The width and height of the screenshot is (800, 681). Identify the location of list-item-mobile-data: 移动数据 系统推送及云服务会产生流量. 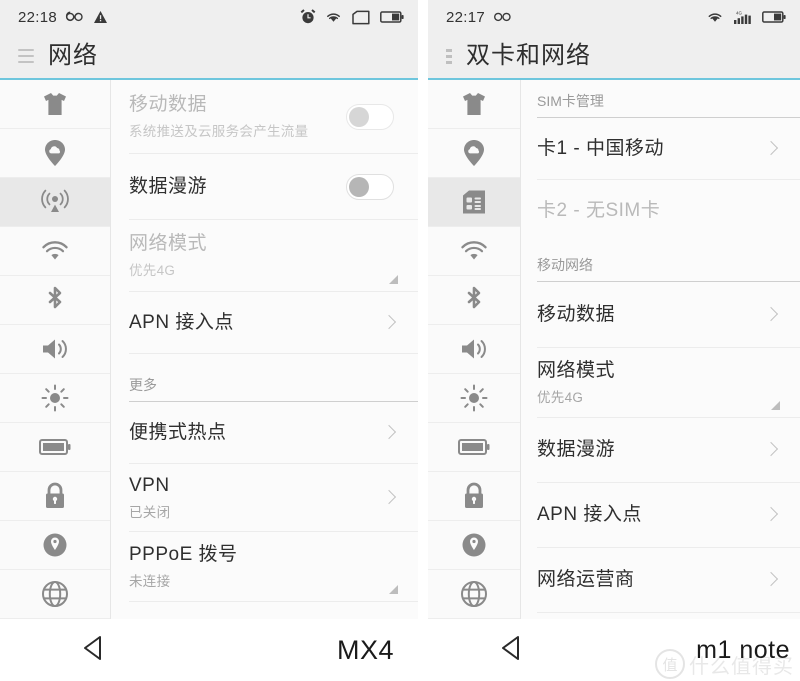
(273, 117).